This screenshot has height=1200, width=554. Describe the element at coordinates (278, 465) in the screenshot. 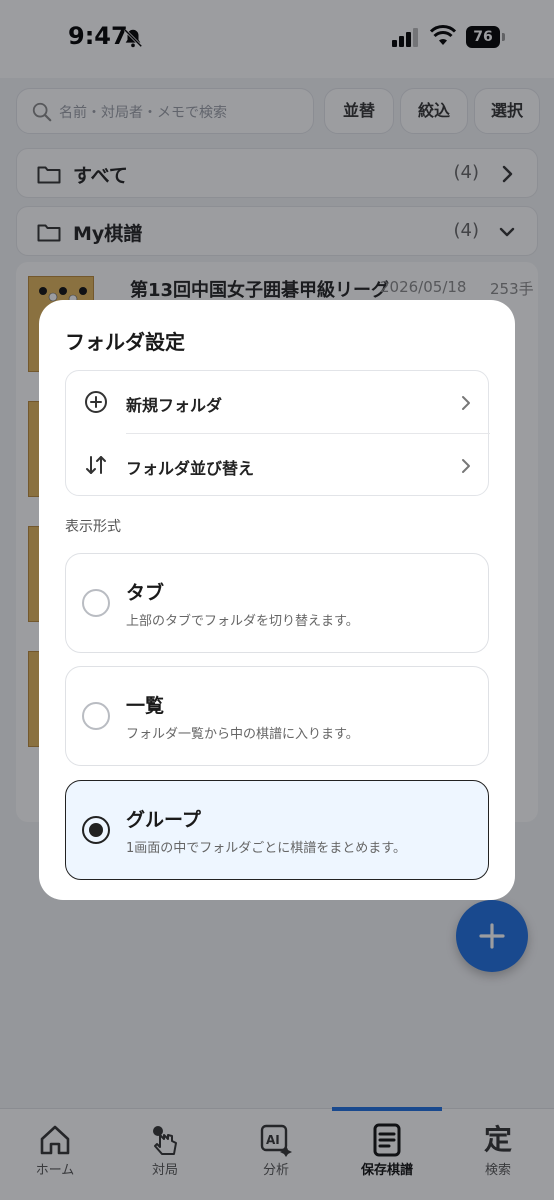

I see `reorder-folders-button: フォルダ並び替え` at that location.